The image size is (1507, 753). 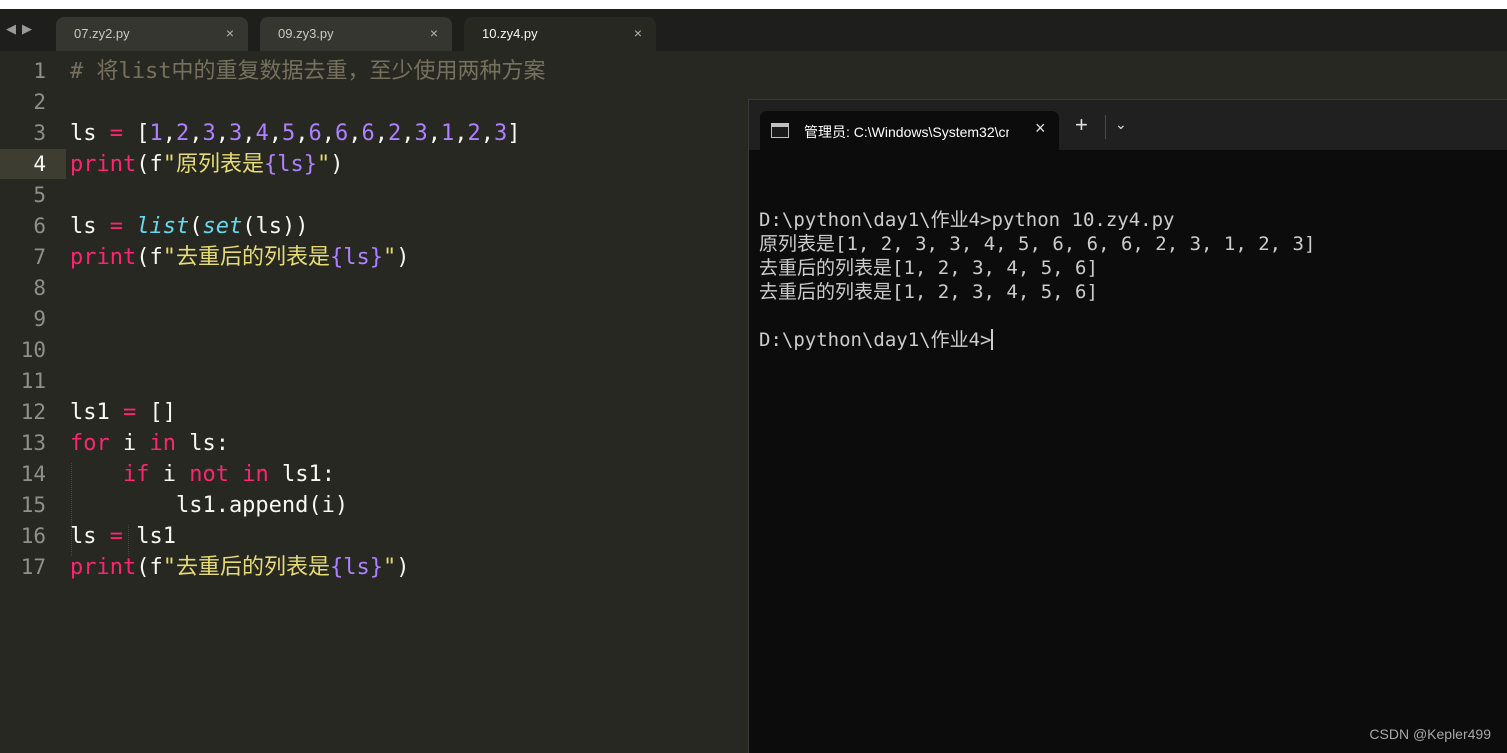 I want to click on code-token: ls1:, so click(x=301, y=474).